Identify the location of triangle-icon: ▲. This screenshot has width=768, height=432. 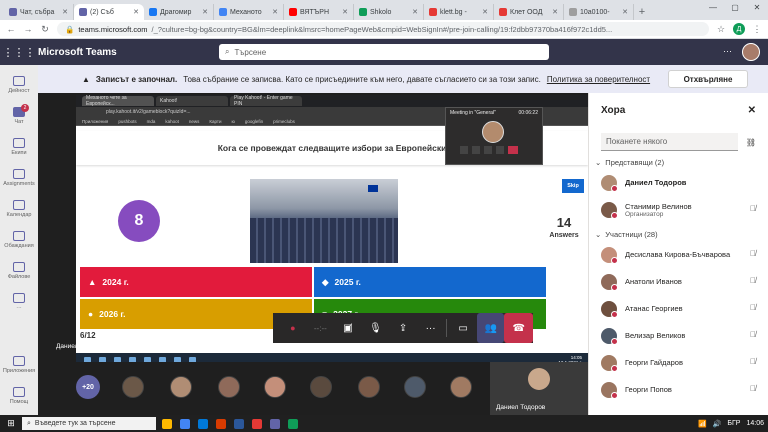
(92, 282).